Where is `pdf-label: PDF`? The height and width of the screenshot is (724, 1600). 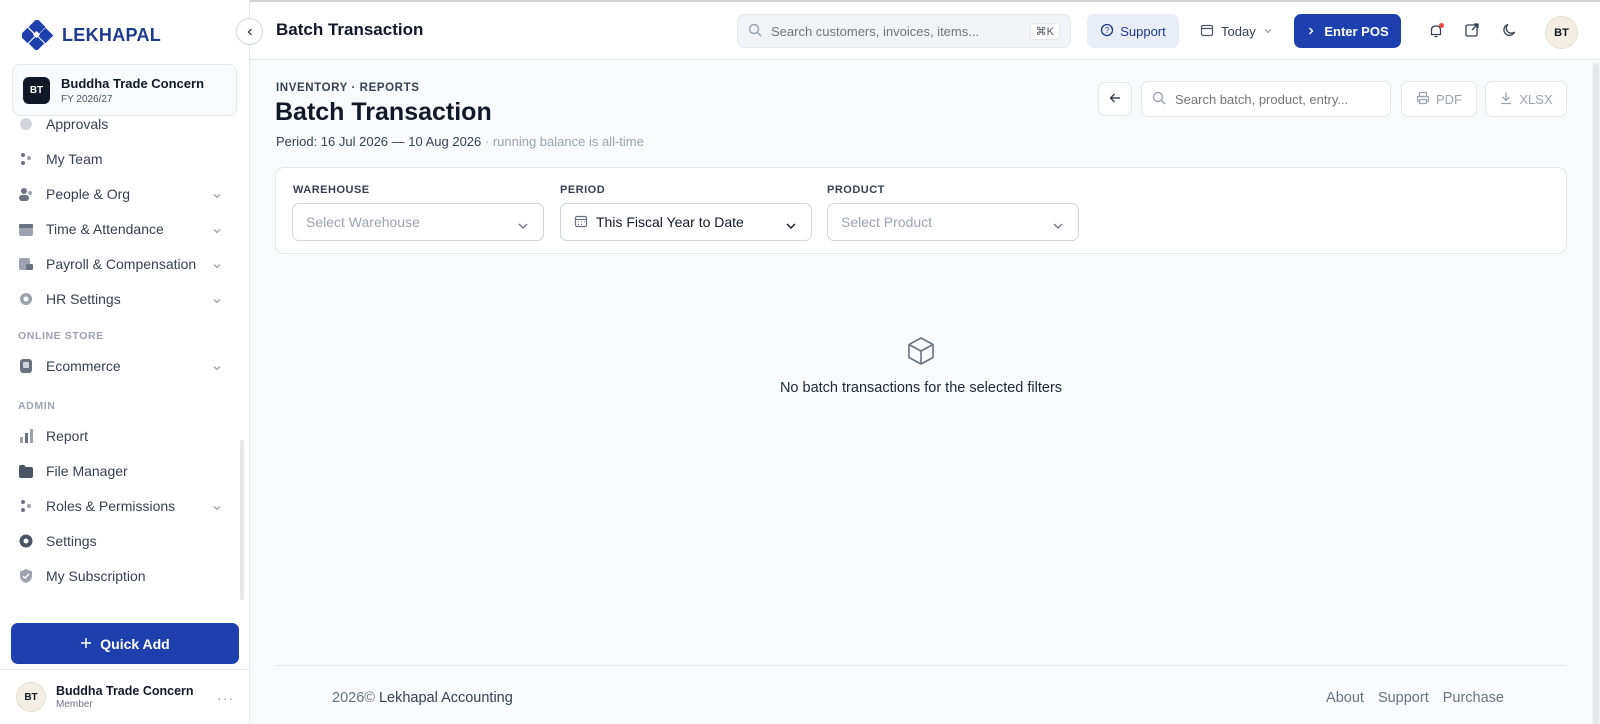 pdf-label: PDF is located at coordinates (1449, 99).